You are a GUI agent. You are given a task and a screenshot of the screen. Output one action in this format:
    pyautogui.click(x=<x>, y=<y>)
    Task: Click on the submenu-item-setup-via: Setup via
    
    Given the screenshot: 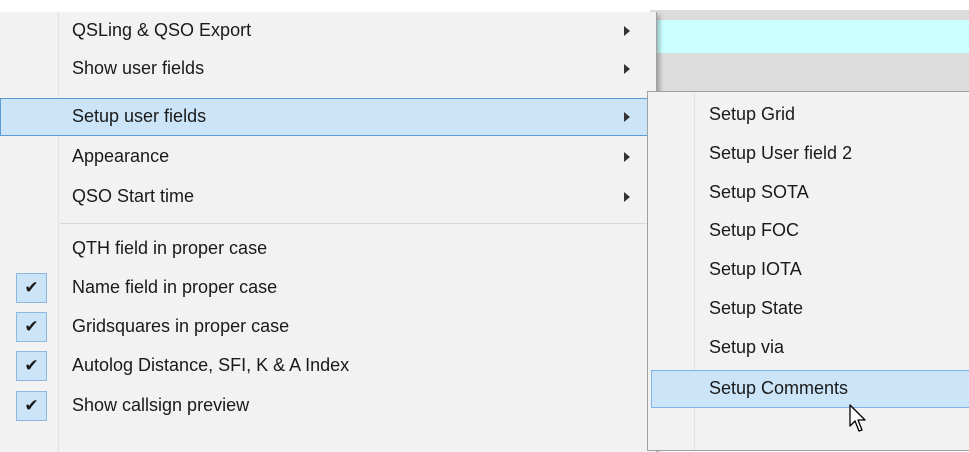 What is the action you would take?
    pyautogui.click(x=808, y=348)
    